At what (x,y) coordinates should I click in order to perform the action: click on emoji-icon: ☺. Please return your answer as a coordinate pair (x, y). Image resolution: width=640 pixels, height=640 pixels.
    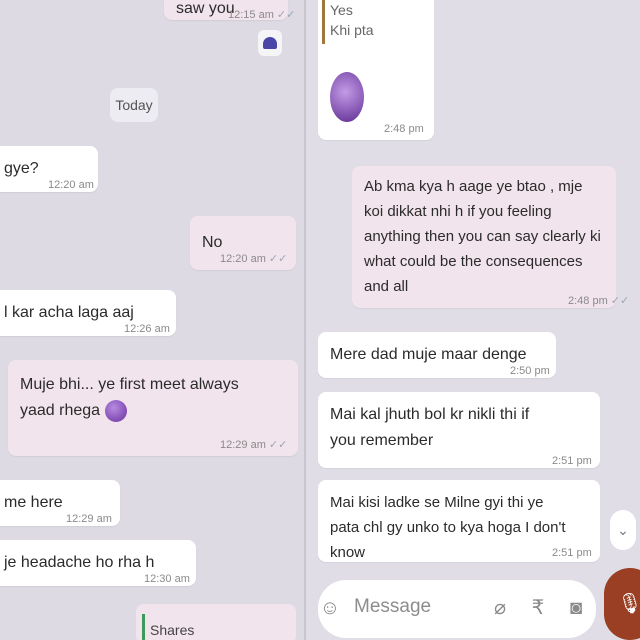
    Looking at the image, I should click on (330, 608).